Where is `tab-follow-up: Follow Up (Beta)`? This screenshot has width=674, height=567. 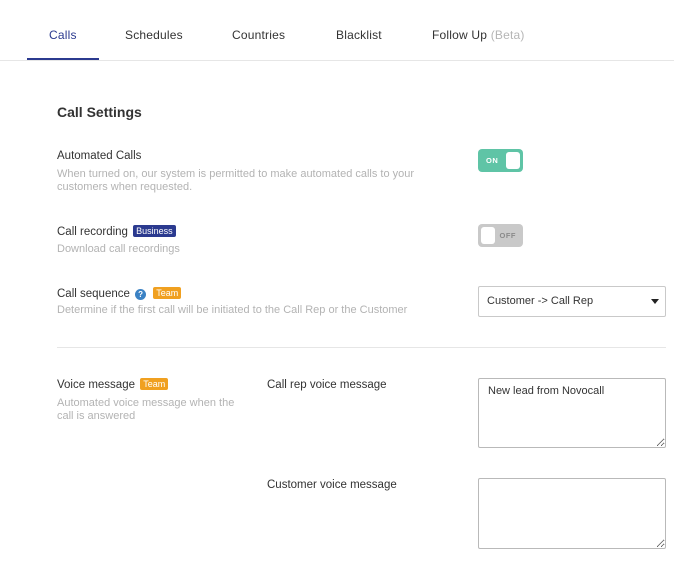 tab-follow-up: Follow Up (Beta) is located at coordinates (478, 35).